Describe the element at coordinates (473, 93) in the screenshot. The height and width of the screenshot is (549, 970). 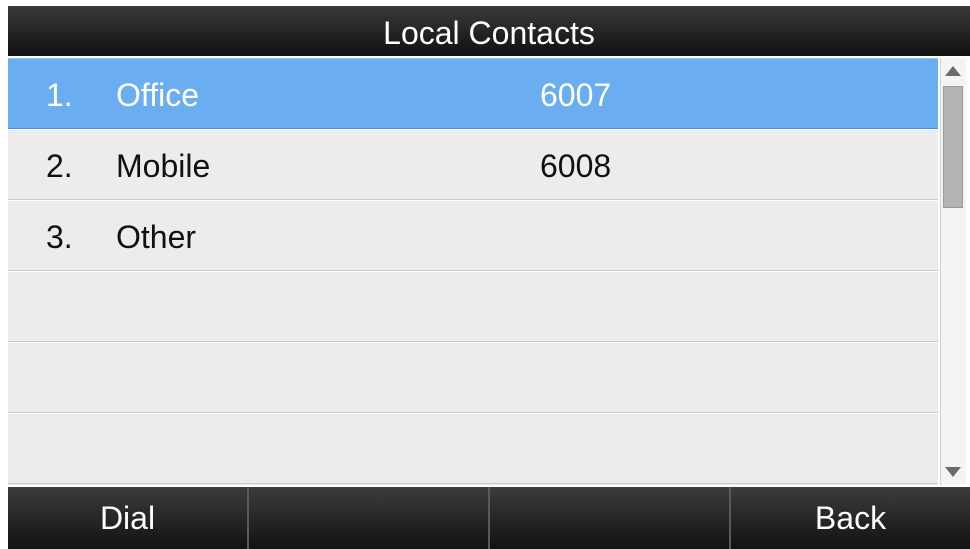
I see `contact-row-1: 1. Office 6007` at that location.